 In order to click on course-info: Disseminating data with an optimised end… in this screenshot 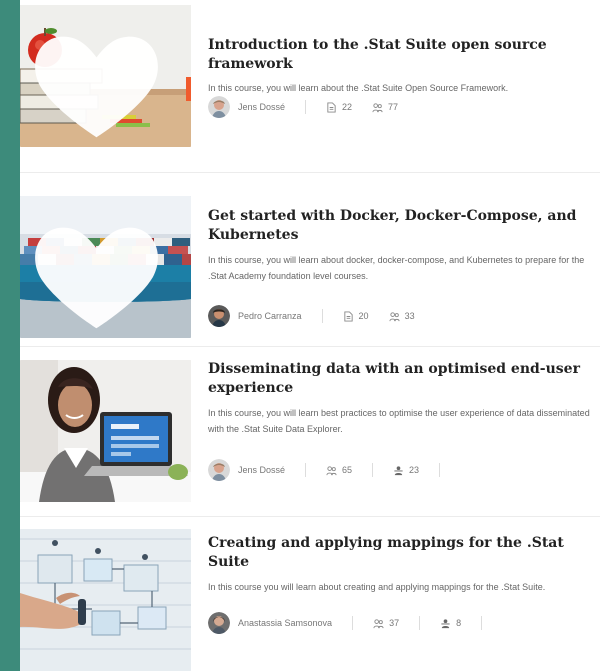, I will do `click(403, 420)`.